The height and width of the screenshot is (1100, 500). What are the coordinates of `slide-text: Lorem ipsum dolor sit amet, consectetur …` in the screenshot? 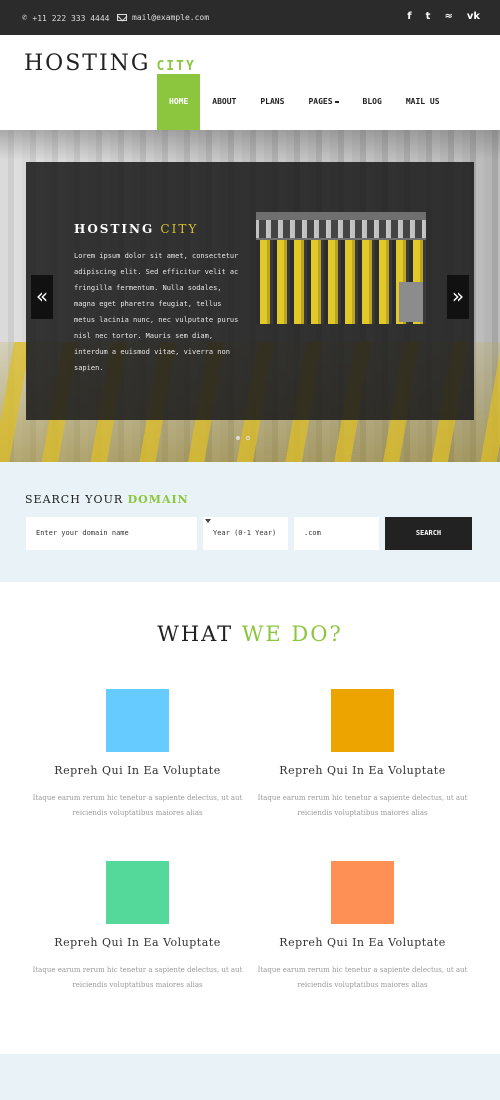 It's located at (156, 312).